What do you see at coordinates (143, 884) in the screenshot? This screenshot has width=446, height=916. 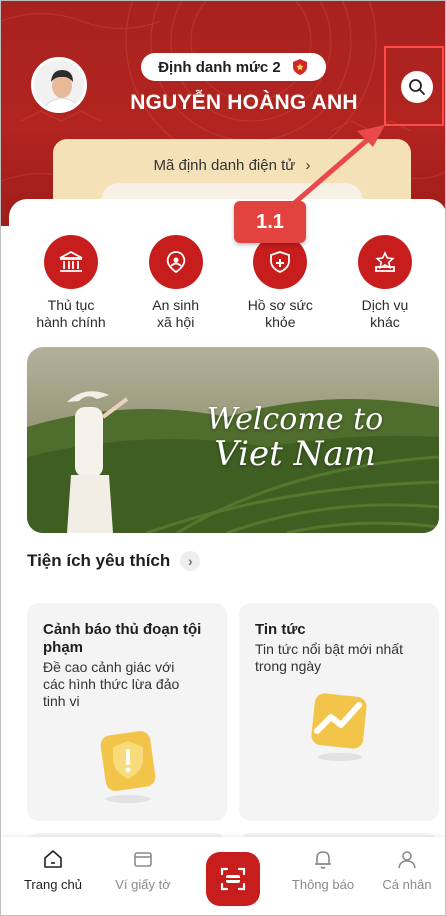 I see `nav-wallet-label: Ví giấy tờ` at bounding box center [143, 884].